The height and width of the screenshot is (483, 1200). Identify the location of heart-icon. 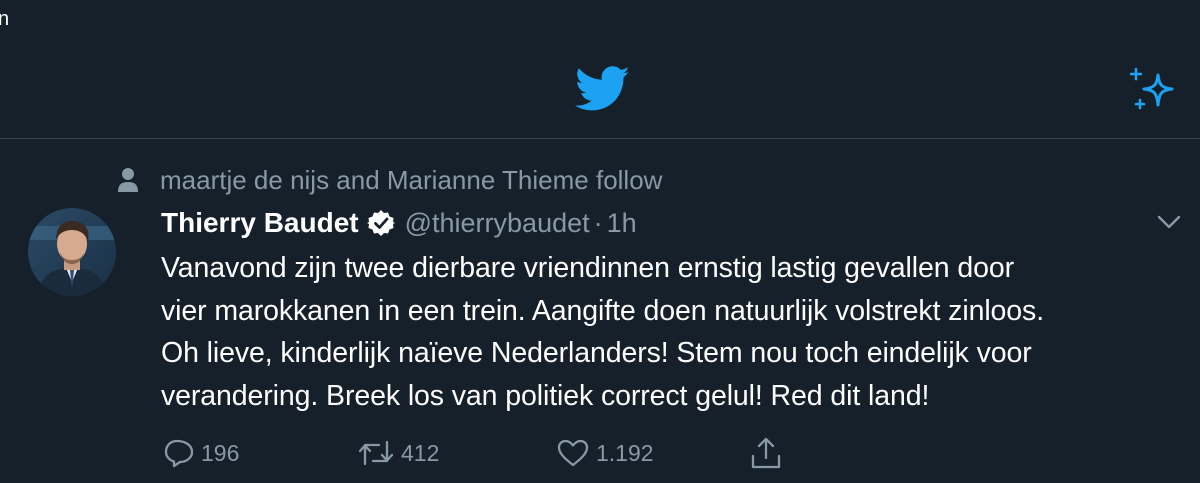
(573, 453).